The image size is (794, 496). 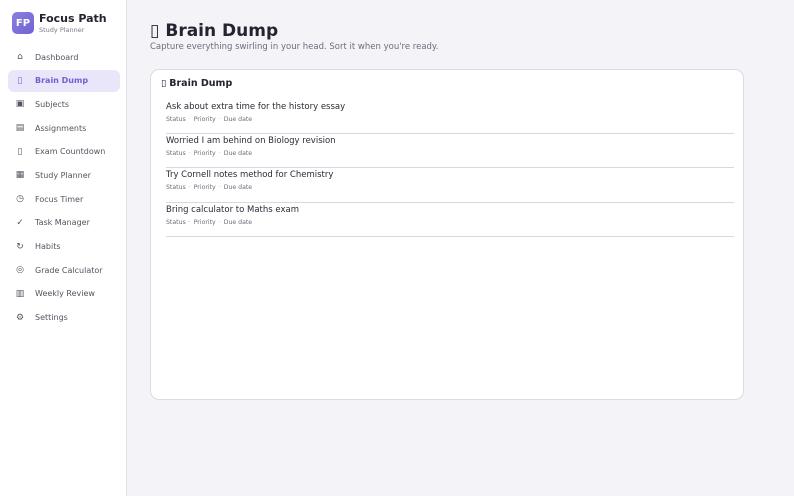 I want to click on sidebar-item-weekly-review: ▥ Weekly Review, so click(x=64, y=294).